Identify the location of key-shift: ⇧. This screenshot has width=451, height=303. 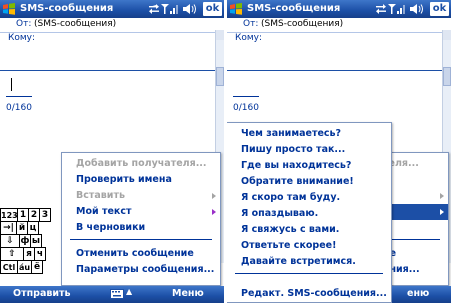
(12, 254).